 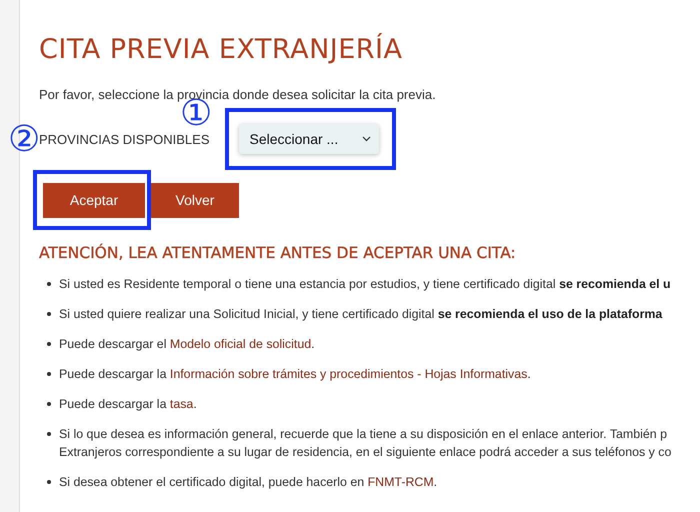 I want to click on notice-text: Puede descargar la Información sobre trámites y procedimientos - Hojas Informativas., so click(x=295, y=374).